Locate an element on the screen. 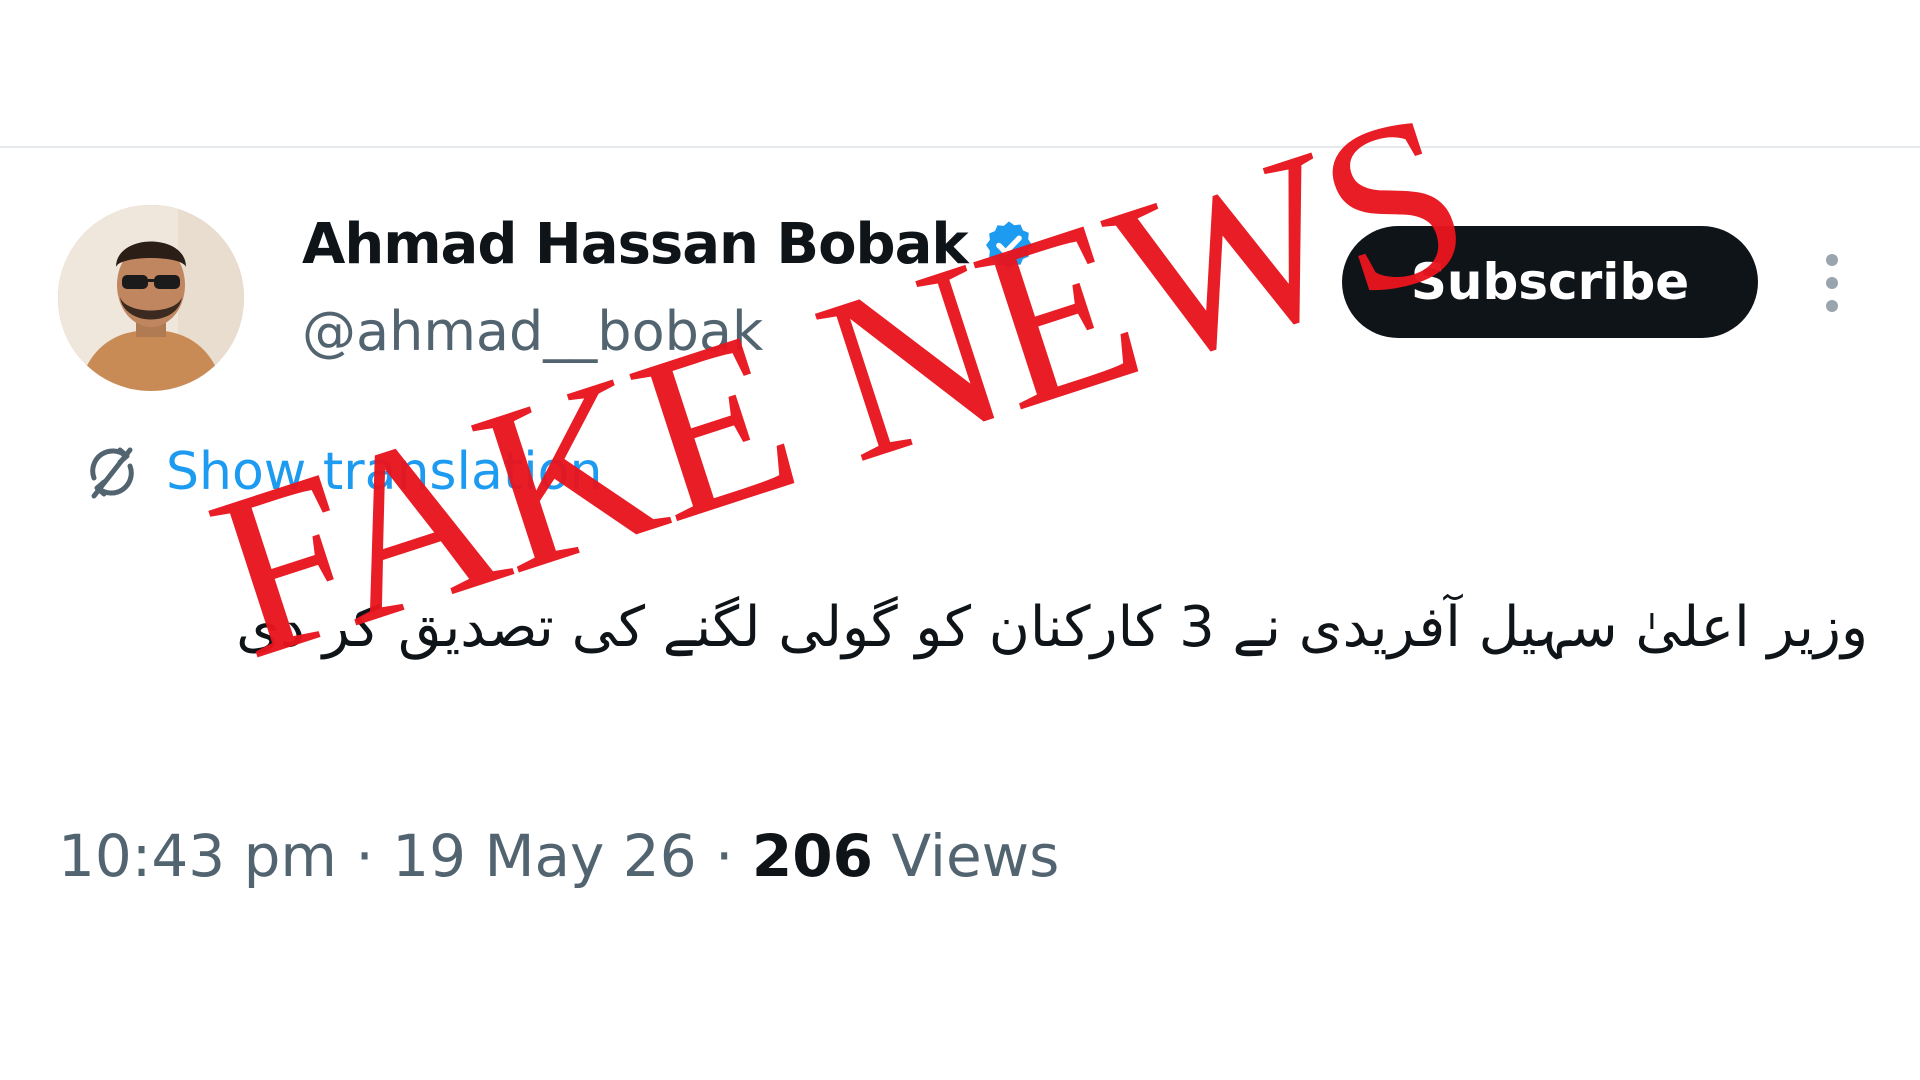 This screenshot has width=1920, height=1080. more-vertical-icon is located at coordinates (1832, 283).